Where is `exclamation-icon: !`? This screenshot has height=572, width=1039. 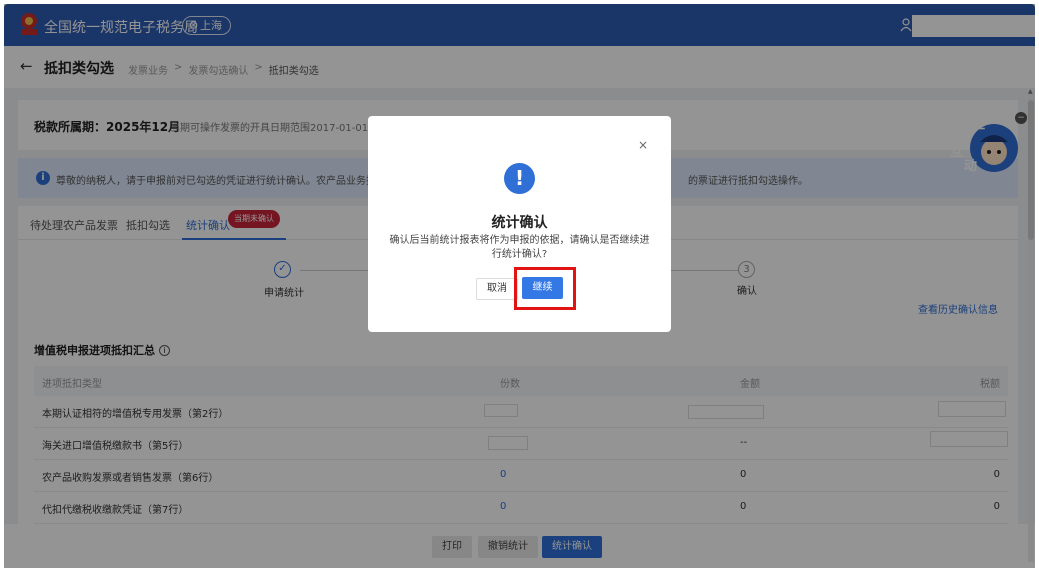 exclamation-icon: ! is located at coordinates (519, 178).